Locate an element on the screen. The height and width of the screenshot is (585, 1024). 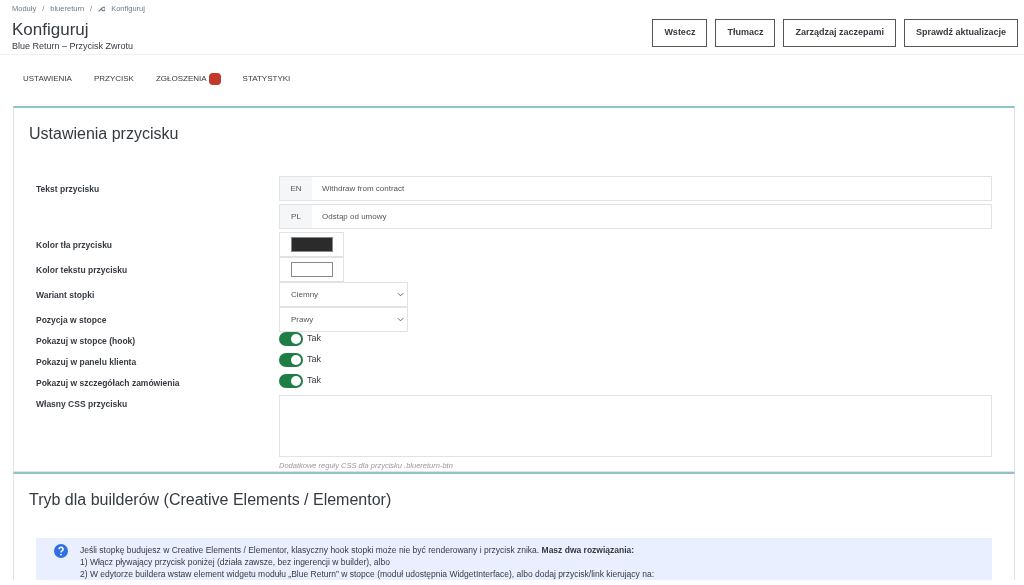
info-text: Jeśli stopkę budujesz w Creative Elements / Elementor, klasyczny hook stopki może nie być renderowany i przycisk znika. Masz dwa rozwiązania: is located at coordinates (358, 550).